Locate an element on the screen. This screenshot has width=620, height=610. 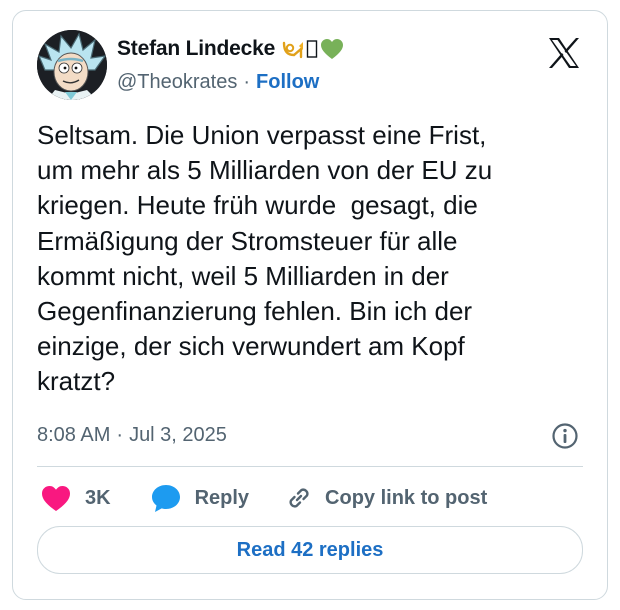
unknown-glyph-icon is located at coordinates (312, 49).